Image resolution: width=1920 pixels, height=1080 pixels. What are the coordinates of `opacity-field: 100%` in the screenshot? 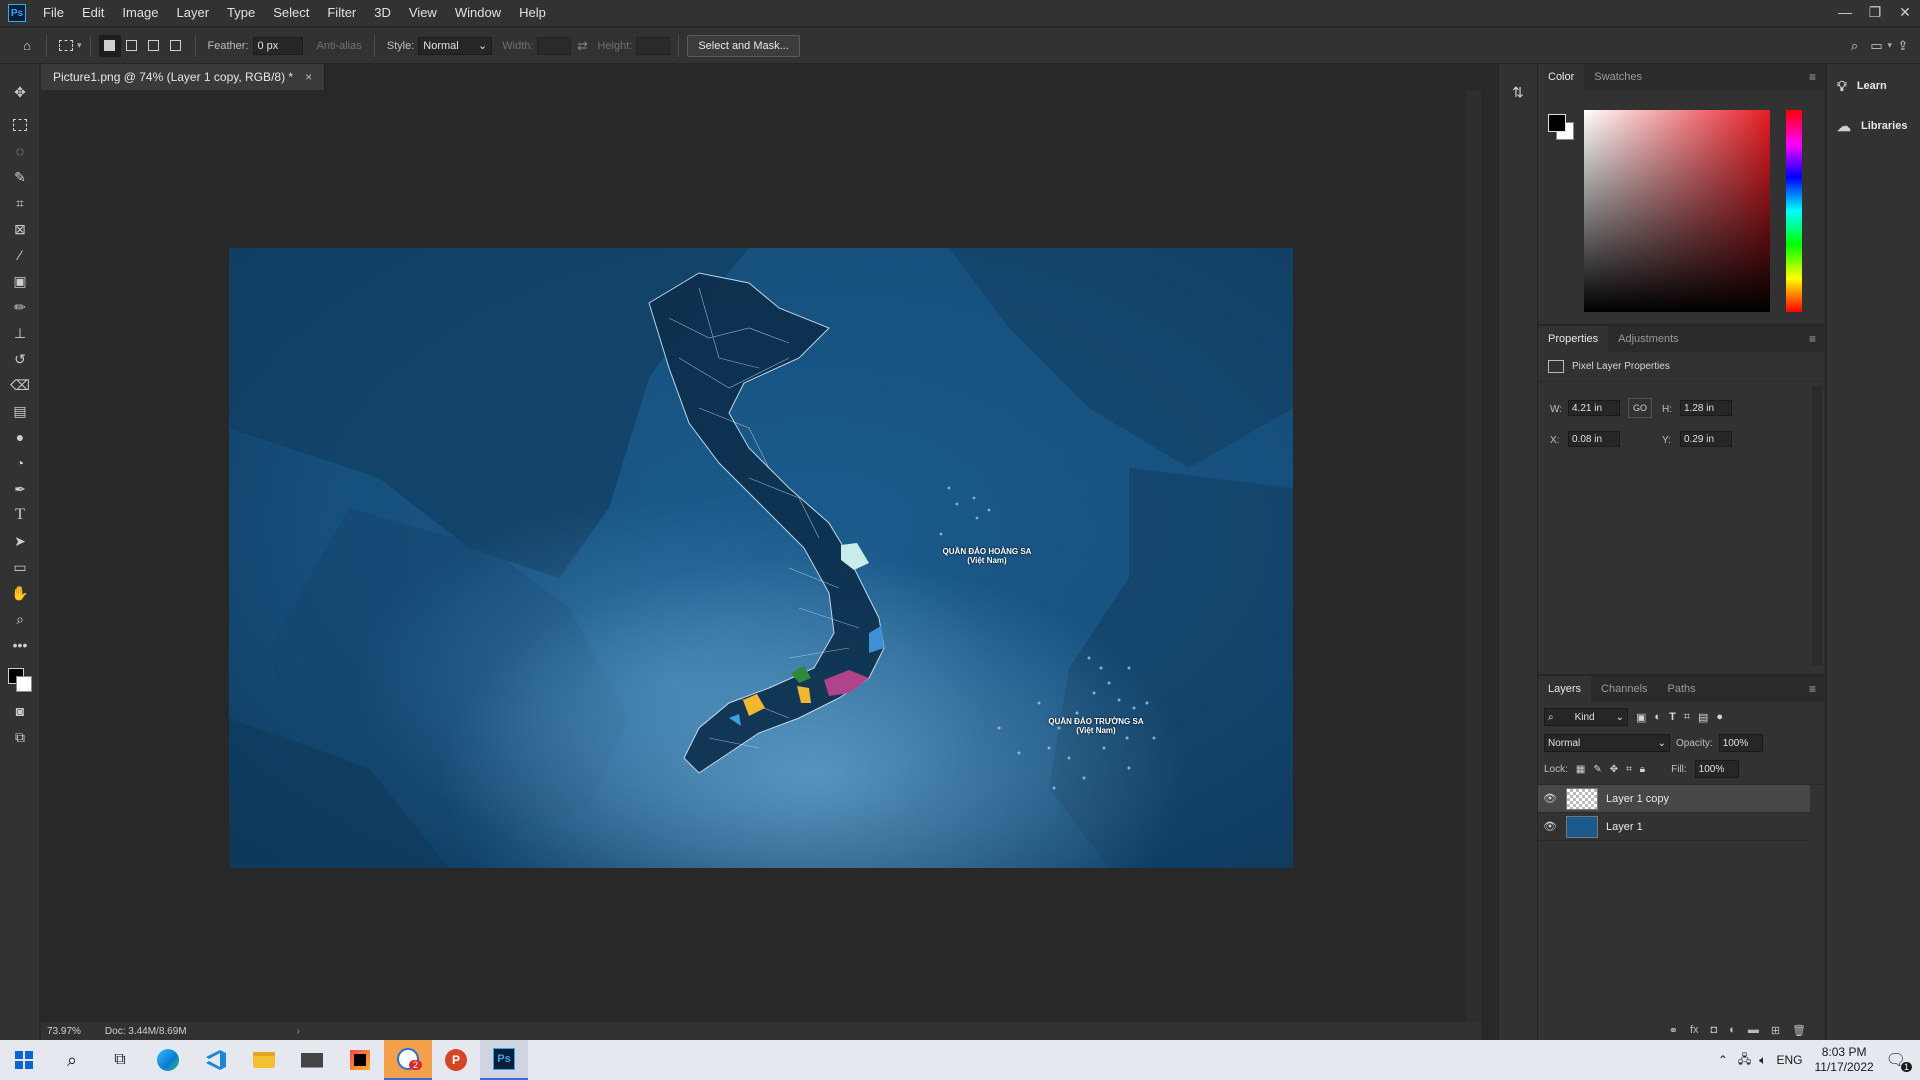 It's located at (1740, 743).